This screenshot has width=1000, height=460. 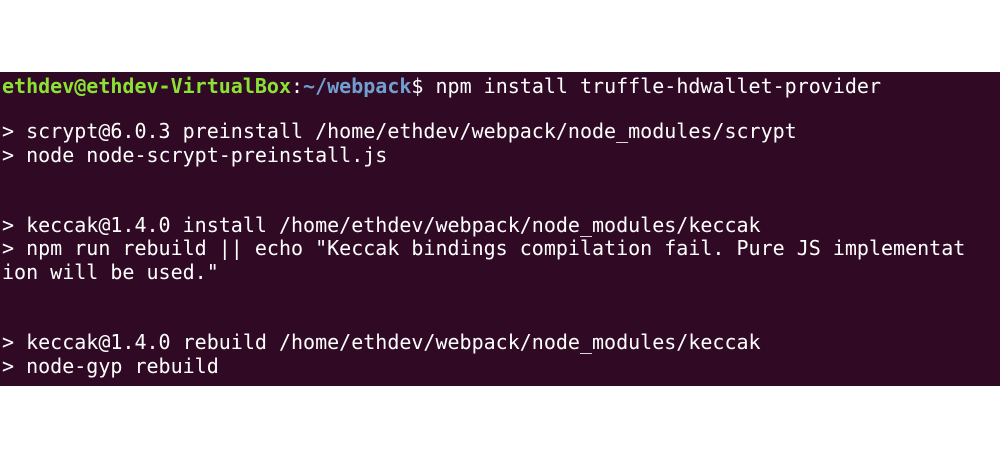 What do you see at coordinates (195, 155) in the screenshot?
I see `output-line-scrypt-node: > node node-scrypt-preinstall.js` at bounding box center [195, 155].